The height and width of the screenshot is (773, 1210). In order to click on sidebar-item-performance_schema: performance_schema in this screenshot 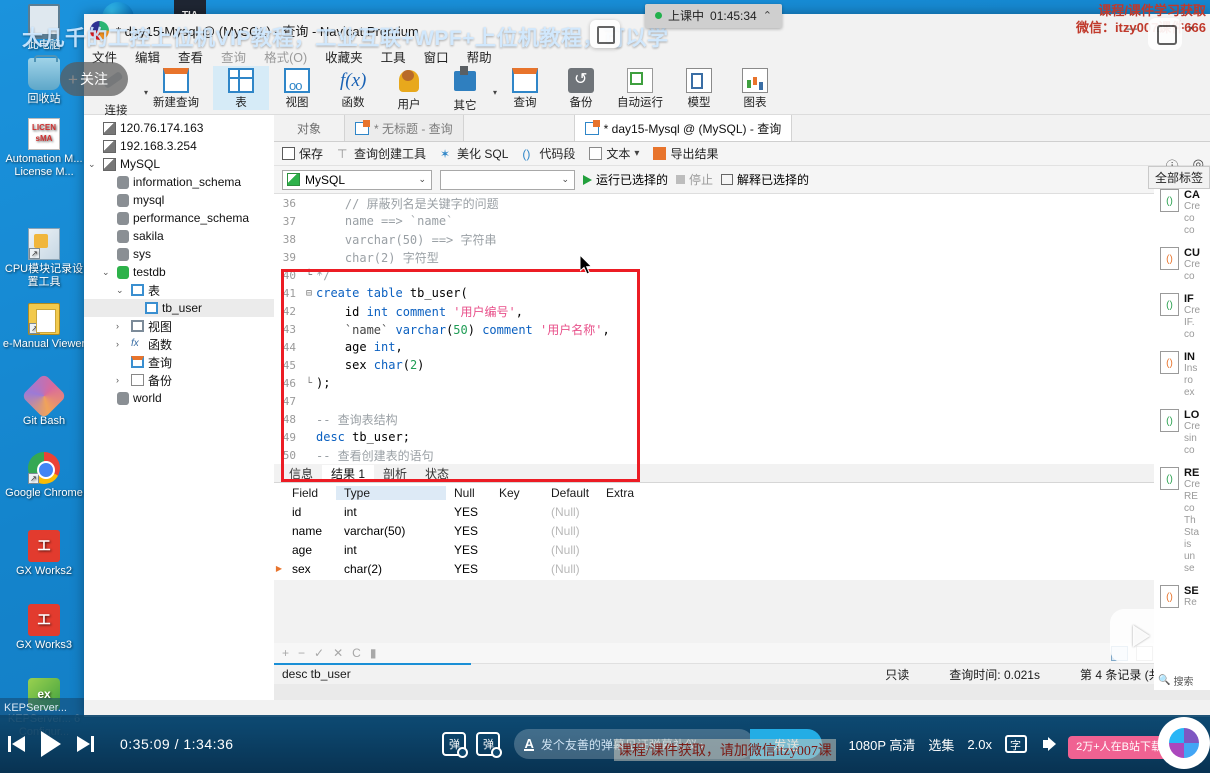, I will do `click(179, 218)`.